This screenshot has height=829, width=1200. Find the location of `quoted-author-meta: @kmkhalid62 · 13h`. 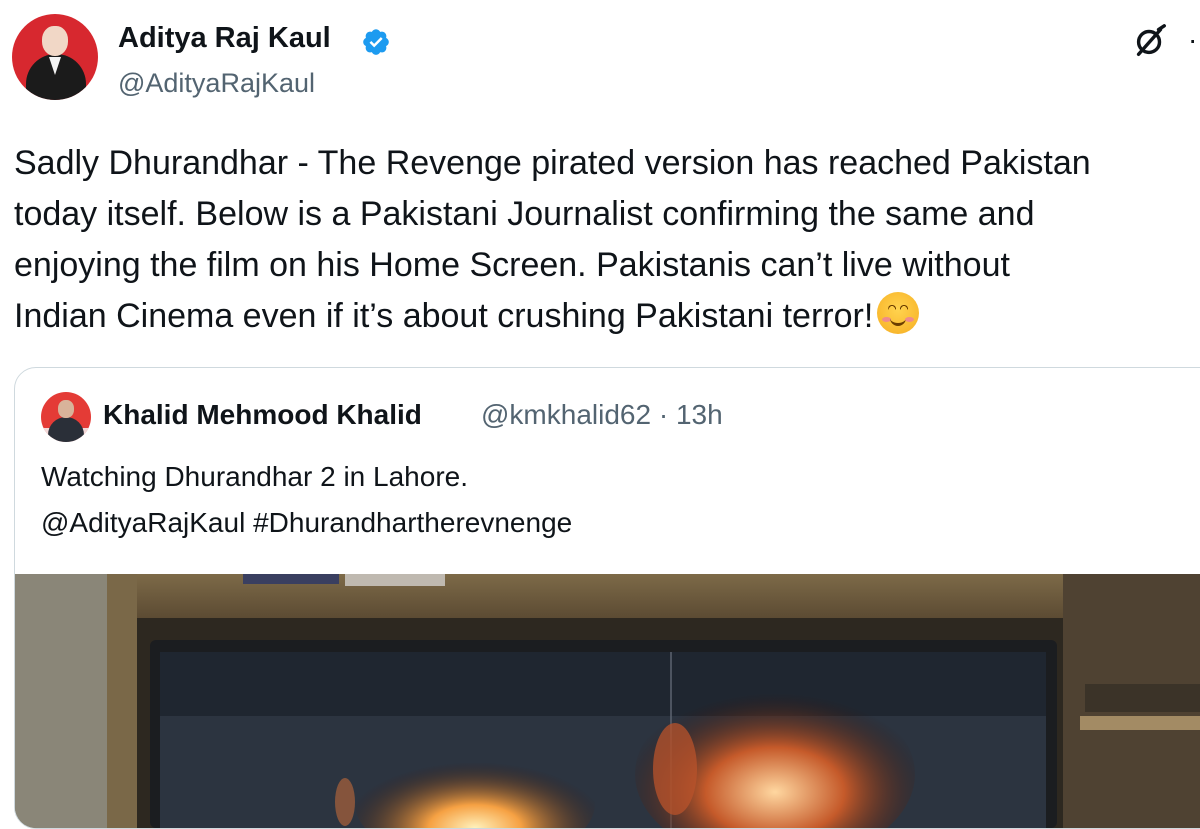

quoted-author-meta: @kmkhalid62 · 13h is located at coordinates (602, 415).